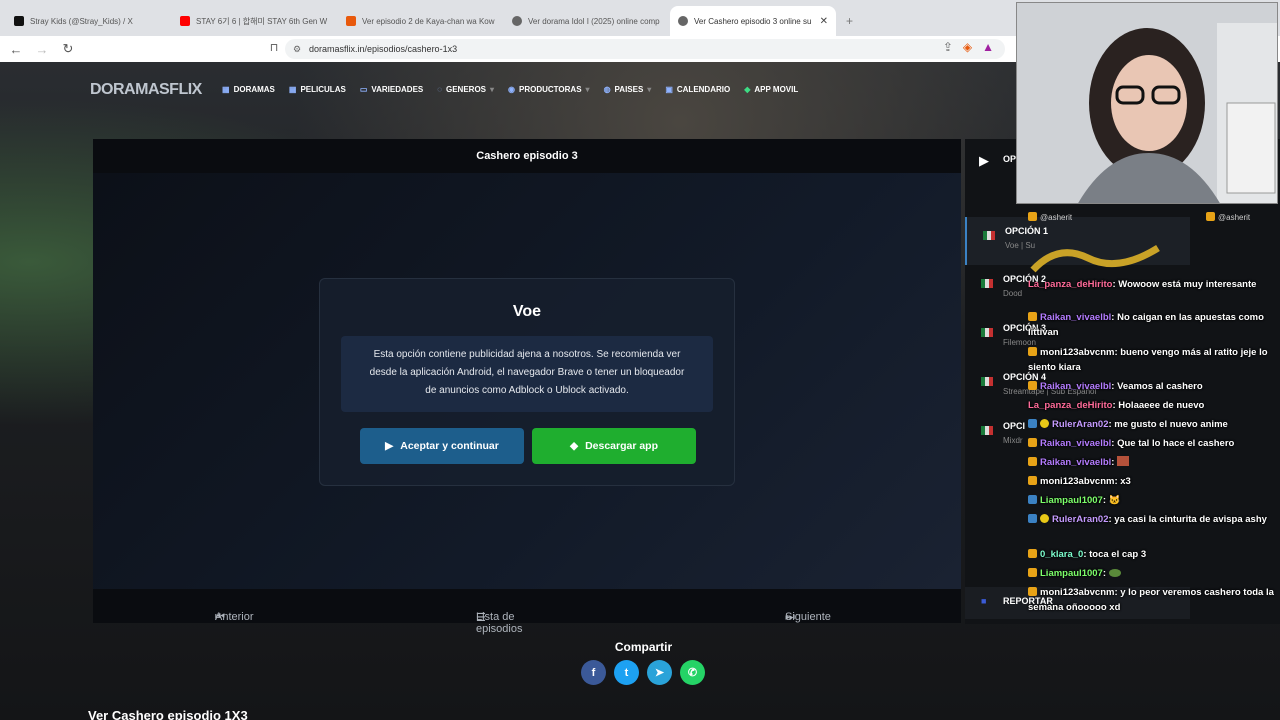  I want to click on menu-label: APP MOVIL, so click(776, 89).